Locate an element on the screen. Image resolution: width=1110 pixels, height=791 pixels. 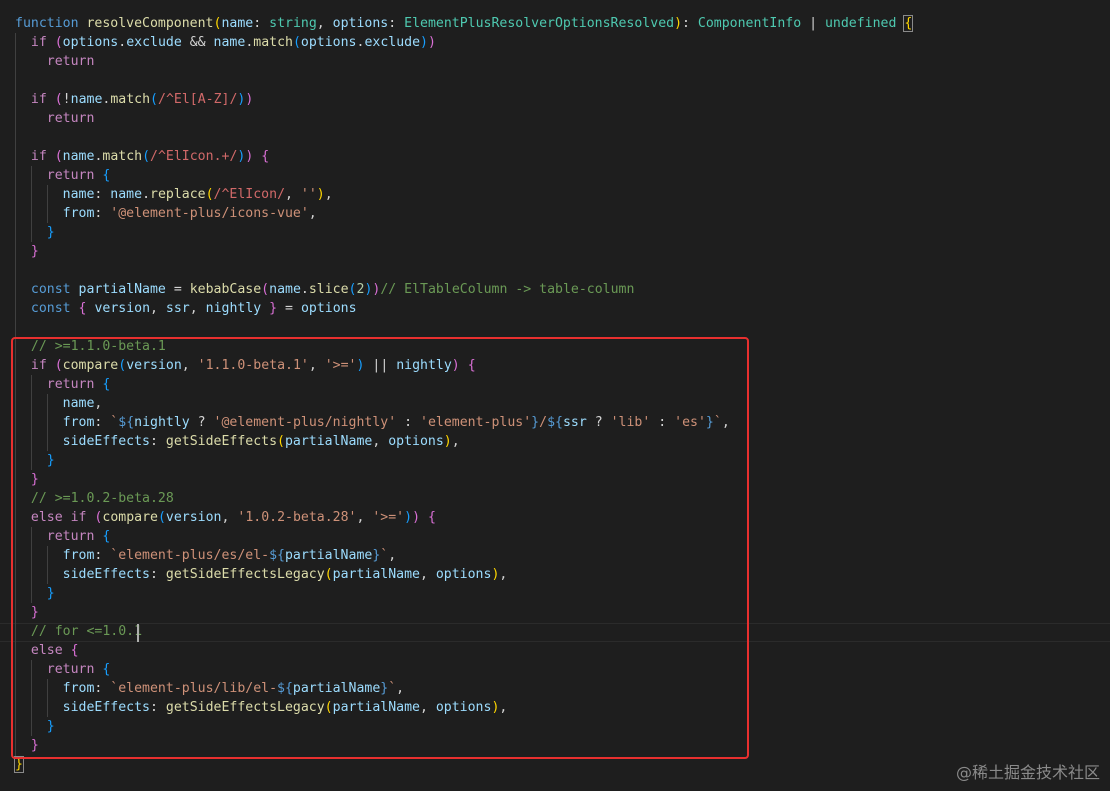
code-token: undefined is located at coordinates (860, 23).